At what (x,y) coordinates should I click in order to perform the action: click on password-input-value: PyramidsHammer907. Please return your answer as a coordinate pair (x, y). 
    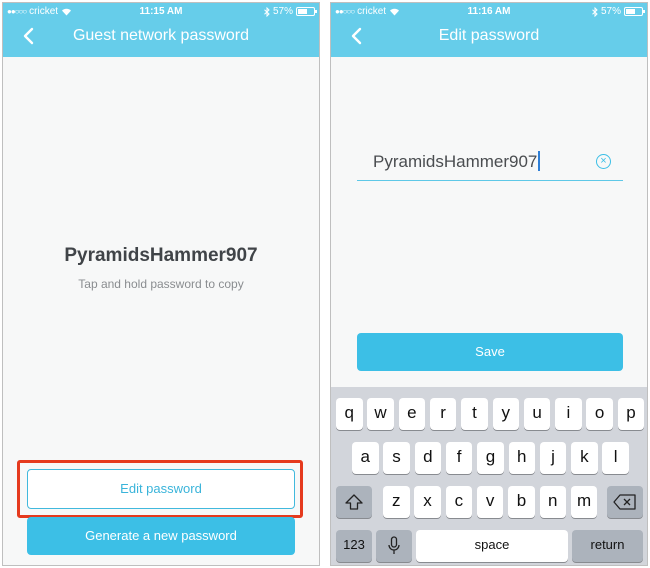
    Looking at the image, I should click on (456, 161).